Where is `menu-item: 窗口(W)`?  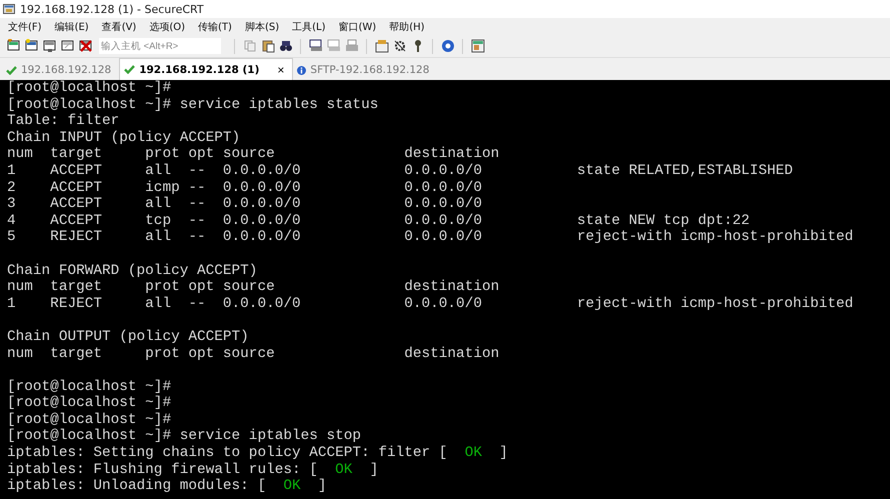
menu-item: 窗口(W) is located at coordinates (357, 27).